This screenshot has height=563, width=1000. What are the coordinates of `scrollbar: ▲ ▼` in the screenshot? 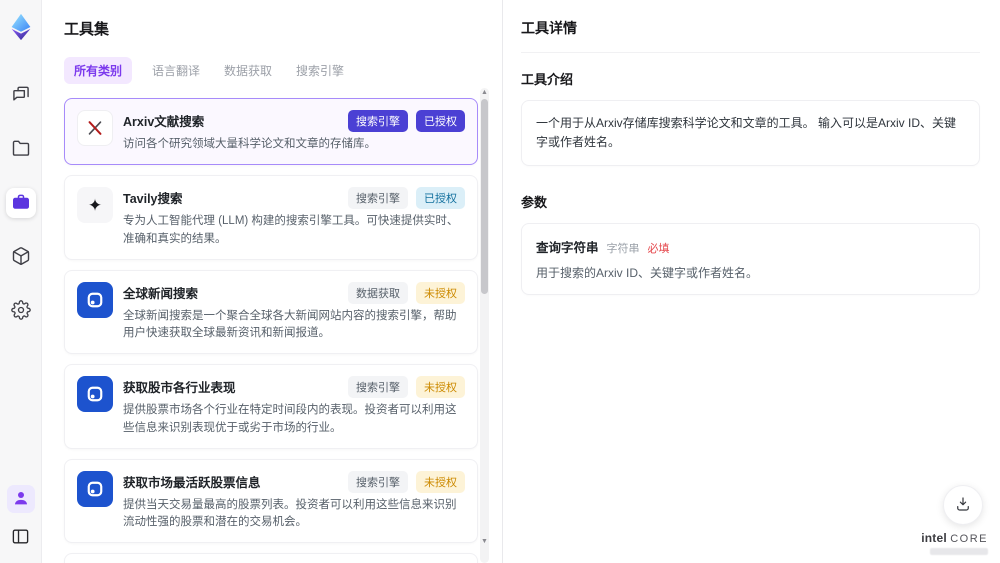 It's located at (484, 325).